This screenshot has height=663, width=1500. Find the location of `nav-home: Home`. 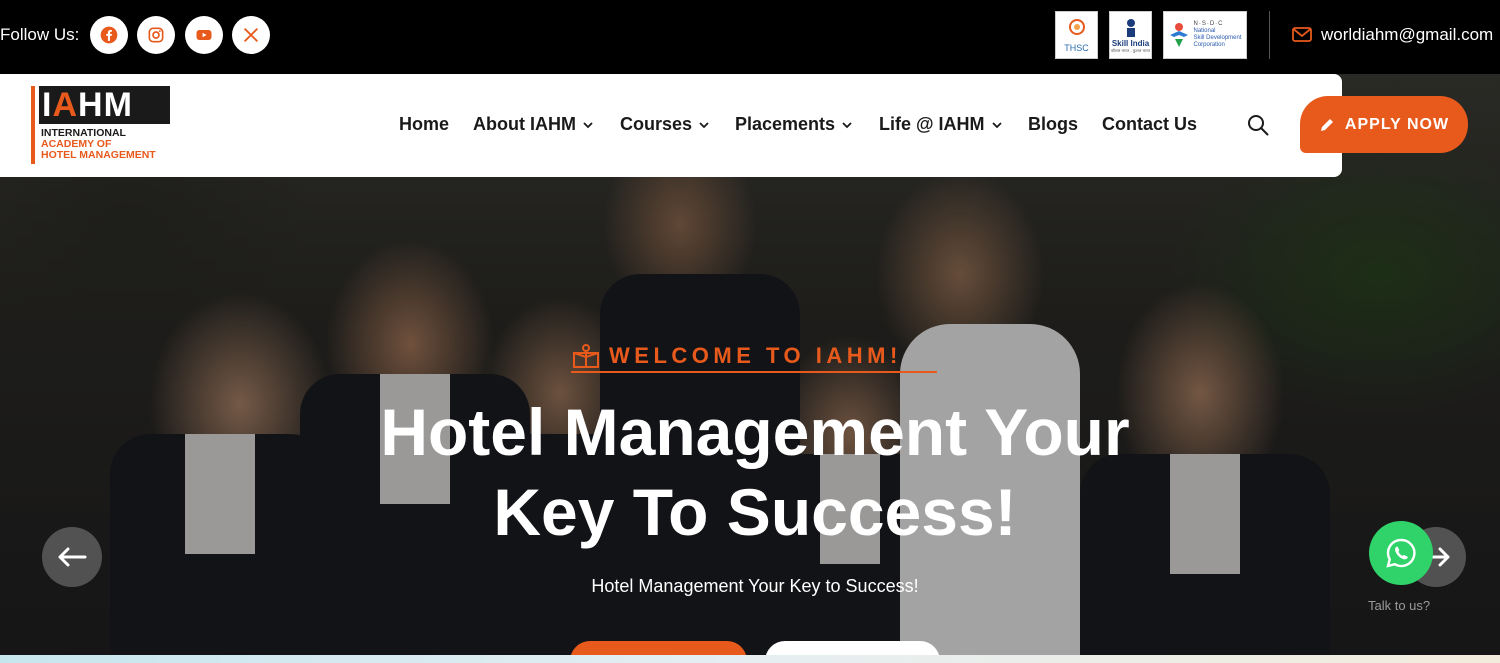

nav-home: Home is located at coordinates (424, 124).